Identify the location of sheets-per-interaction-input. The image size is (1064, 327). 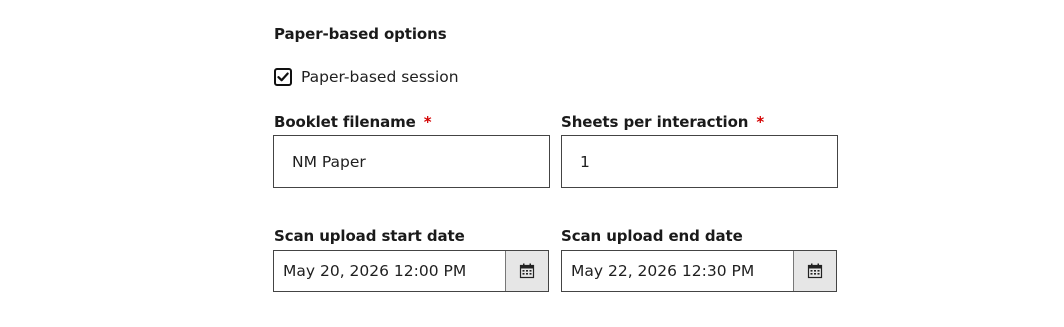
(699, 161).